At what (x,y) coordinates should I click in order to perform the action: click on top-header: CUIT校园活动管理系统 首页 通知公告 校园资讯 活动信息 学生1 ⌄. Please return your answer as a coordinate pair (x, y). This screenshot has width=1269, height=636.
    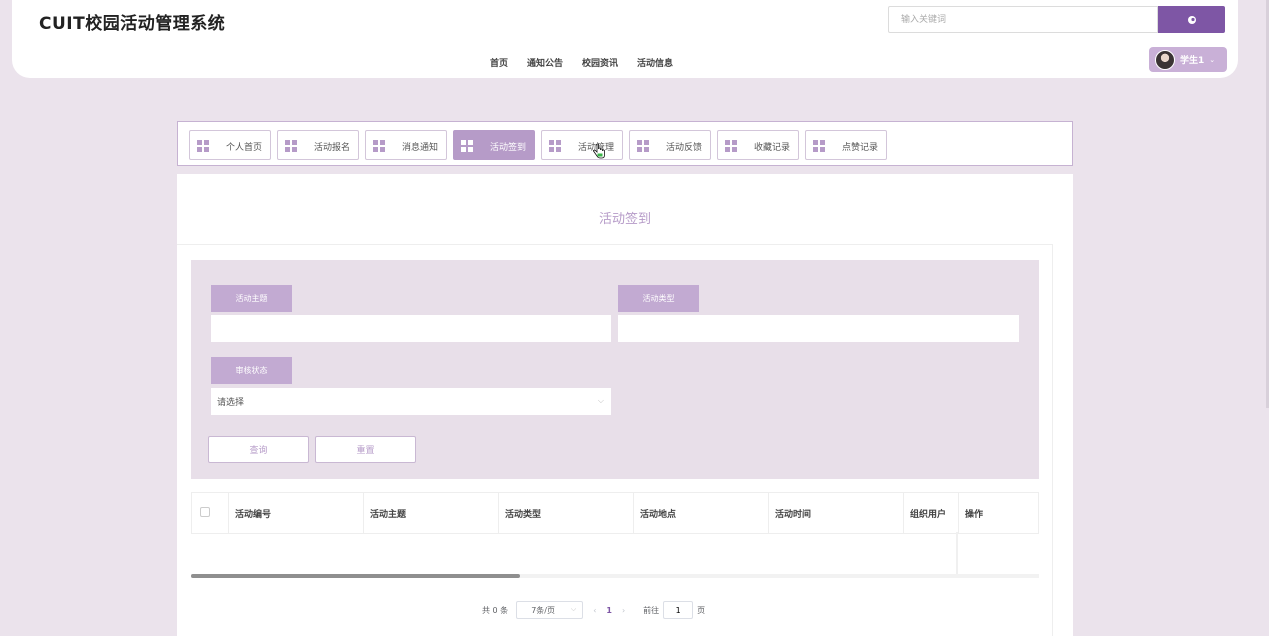
    Looking at the image, I should click on (625, 39).